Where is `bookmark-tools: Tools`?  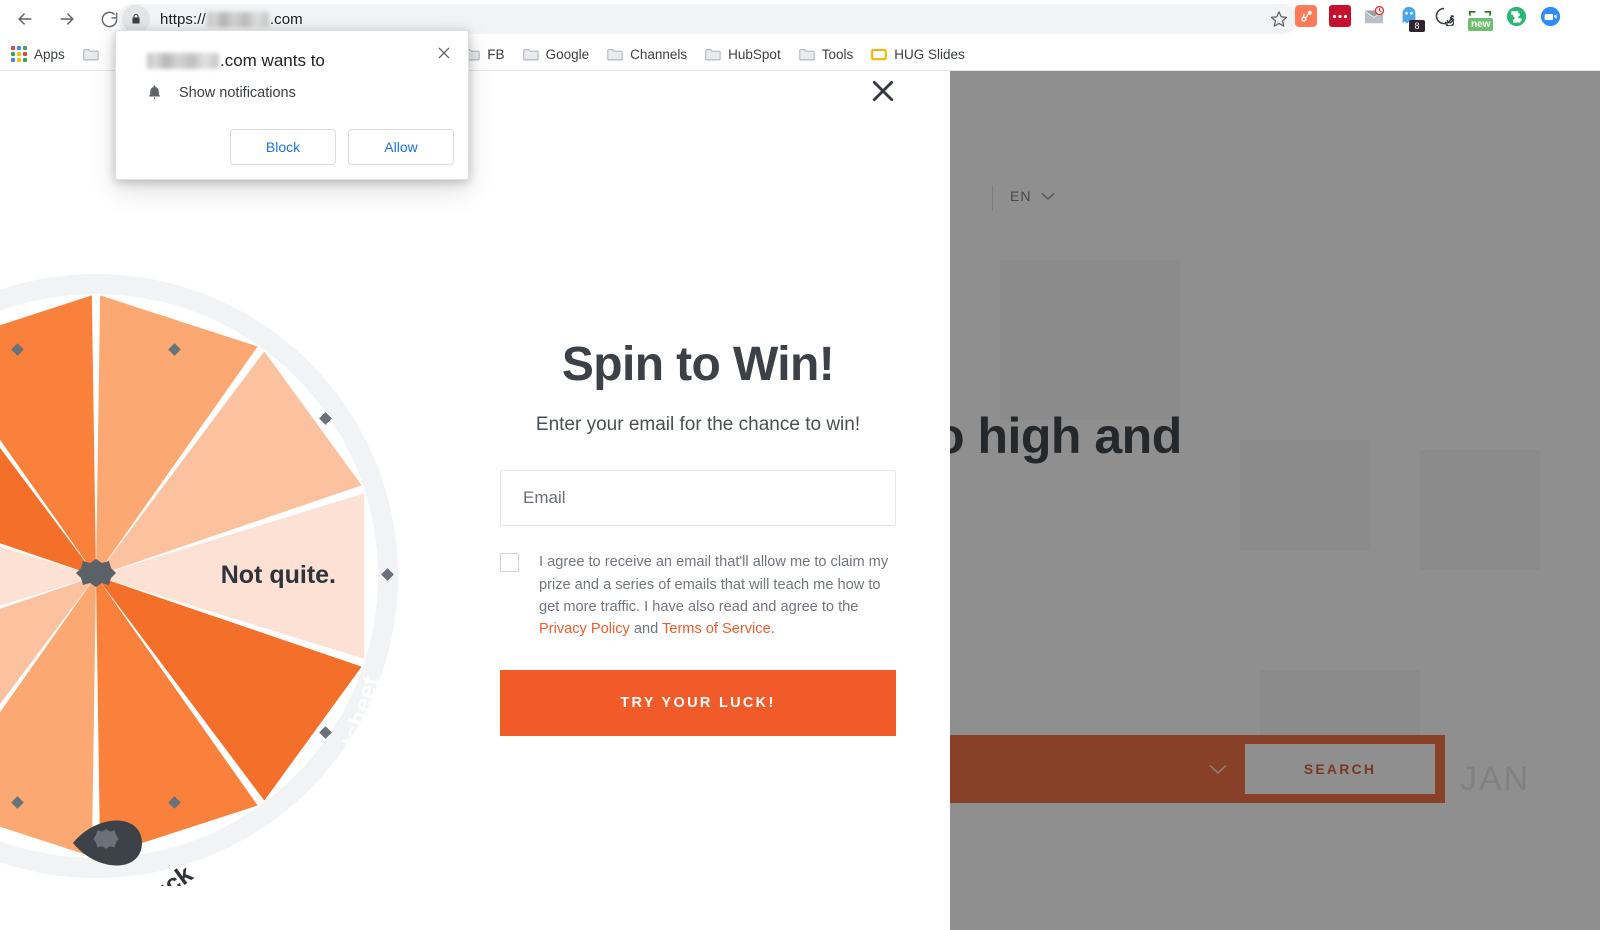 bookmark-tools: Tools is located at coordinates (826, 54).